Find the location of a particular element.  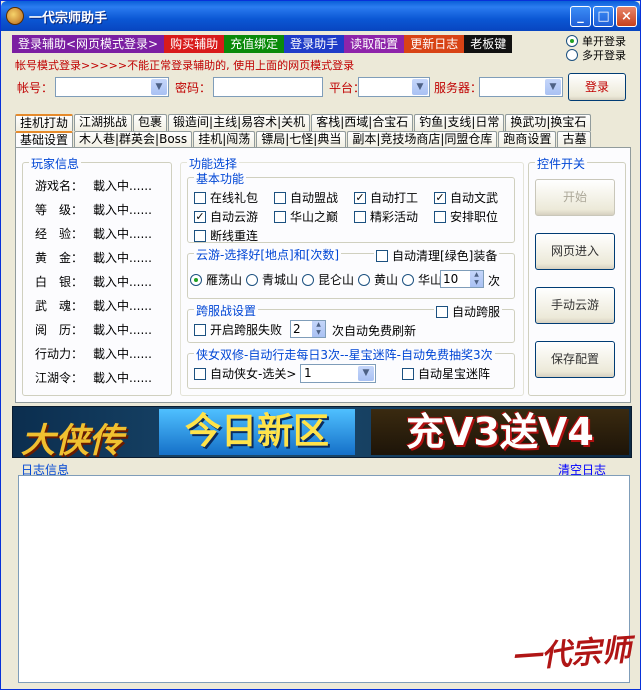

chk-label: 自动侠女-选关> is located at coordinates (253, 374).